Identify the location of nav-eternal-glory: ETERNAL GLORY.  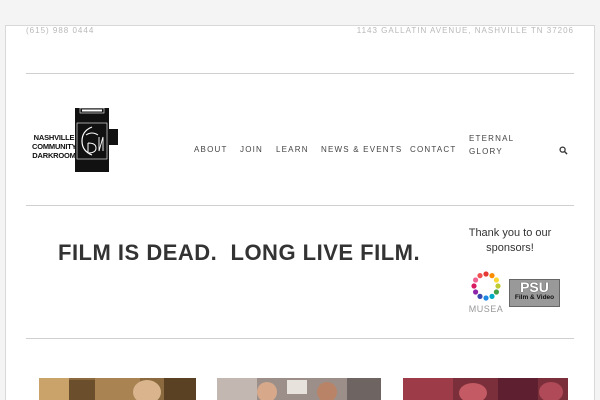
(491, 145).